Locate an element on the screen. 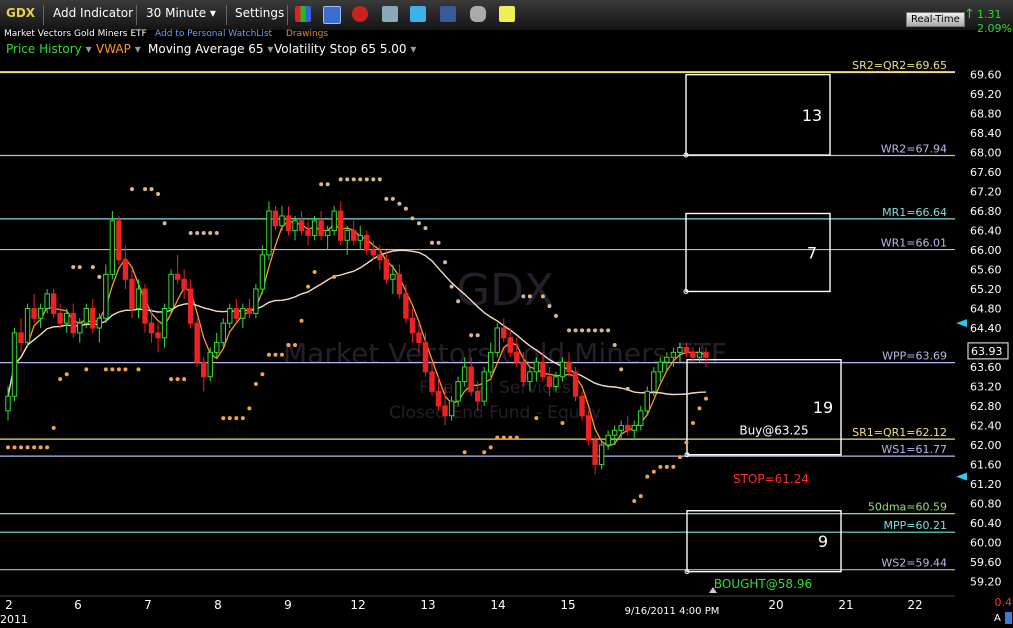  y-tick-label: 66.40 is located at coordinates (986, 231).